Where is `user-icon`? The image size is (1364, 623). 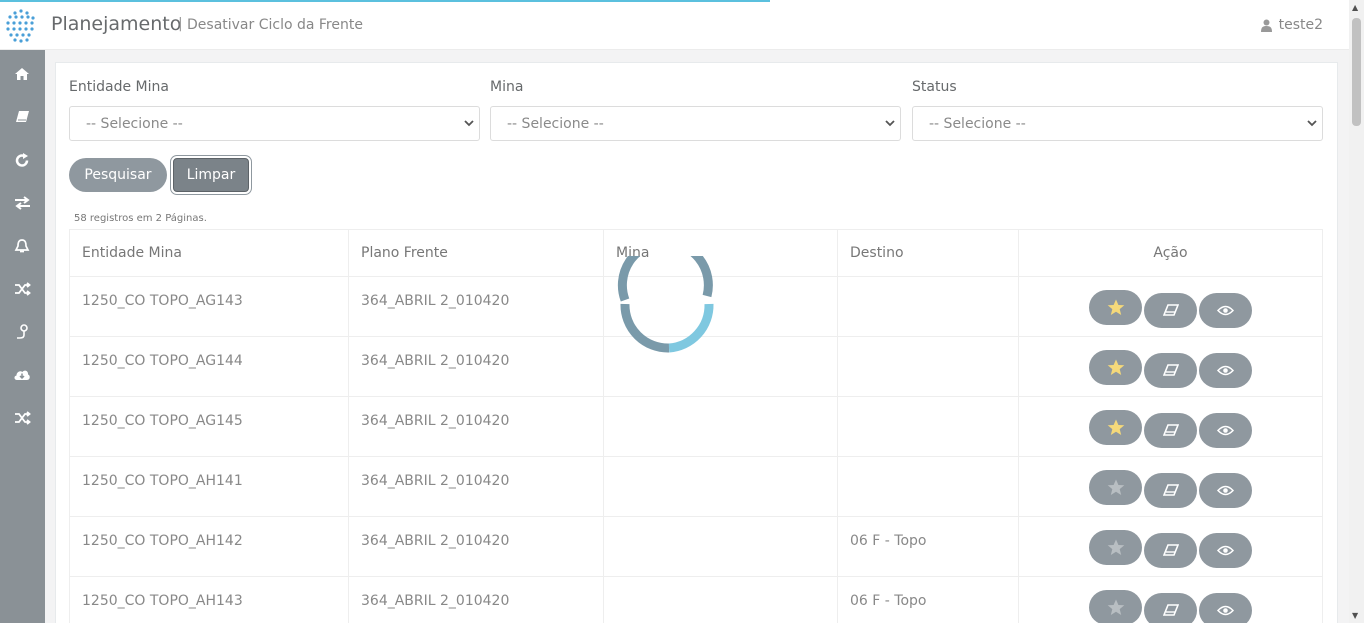 user-icon is located at coordinates (1266, 25).